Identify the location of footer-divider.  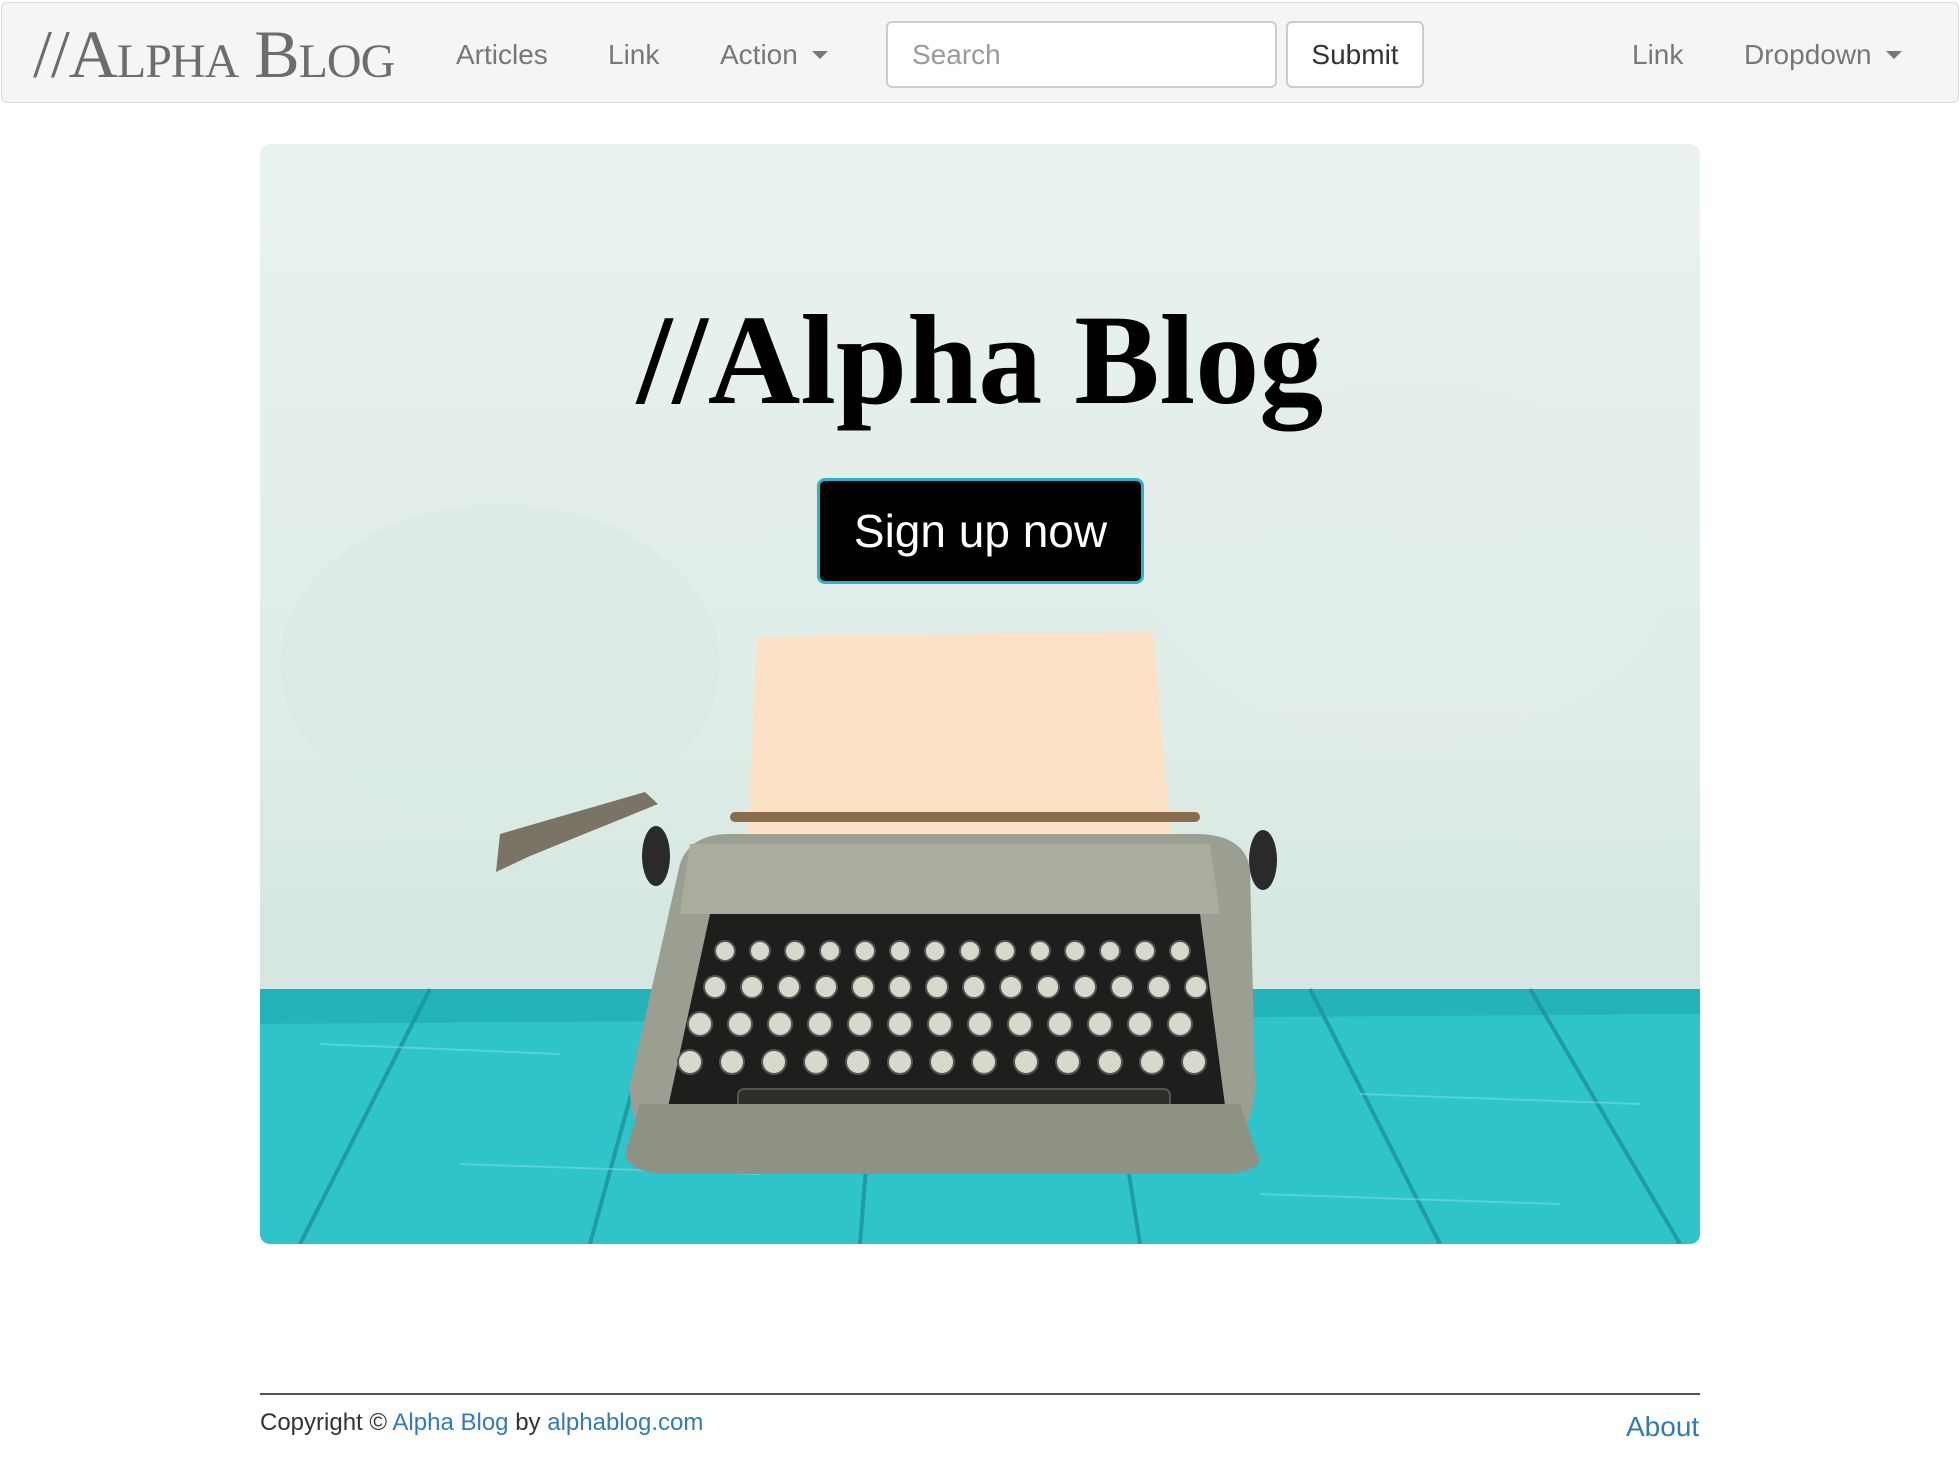
(980, 1394).